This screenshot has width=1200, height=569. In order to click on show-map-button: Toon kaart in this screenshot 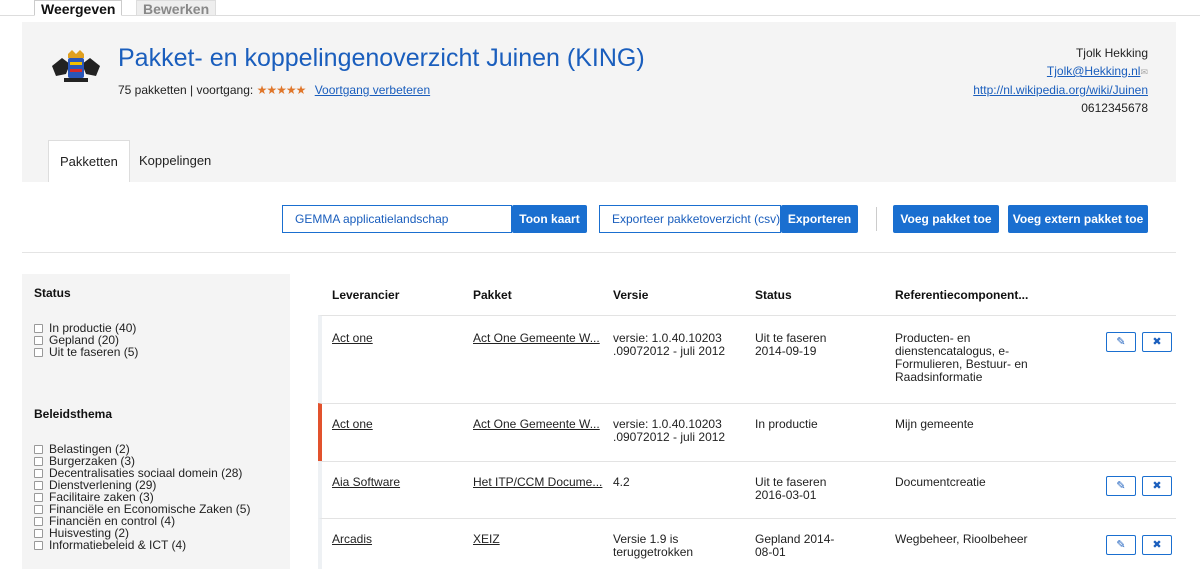, I will do `click(549, 219)`.